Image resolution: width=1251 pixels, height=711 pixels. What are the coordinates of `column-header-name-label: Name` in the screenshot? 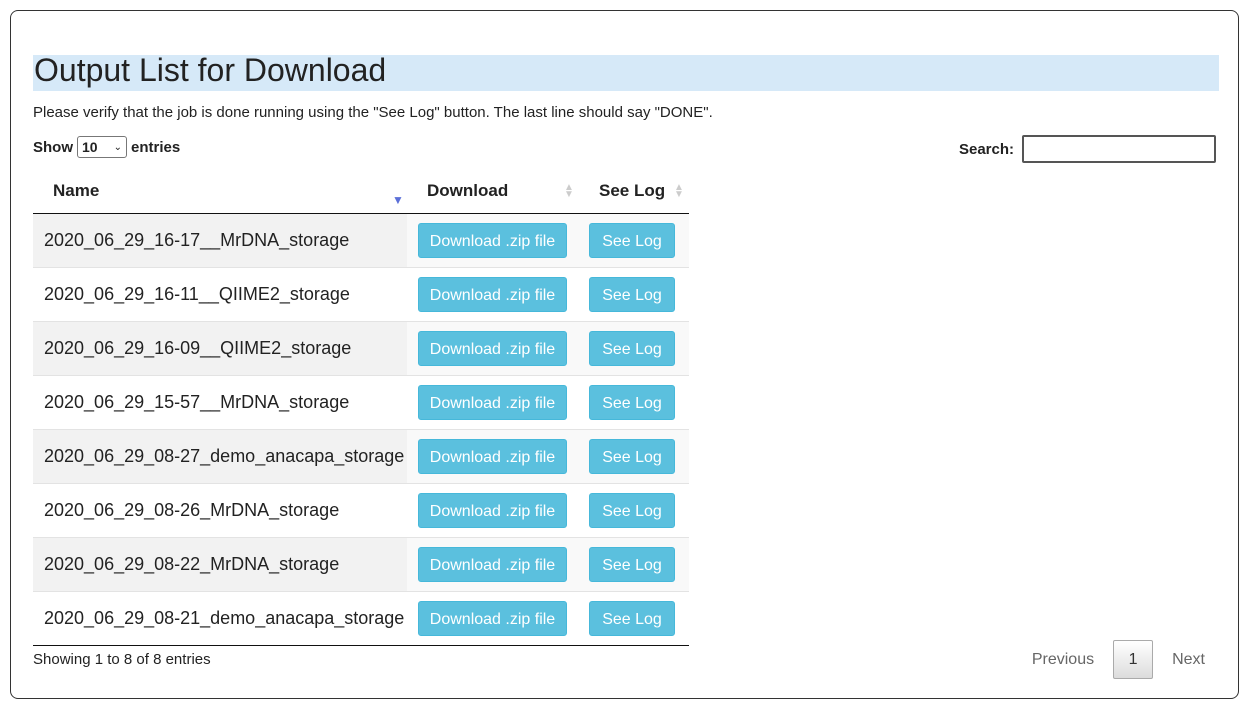 It's located at (76, 190).